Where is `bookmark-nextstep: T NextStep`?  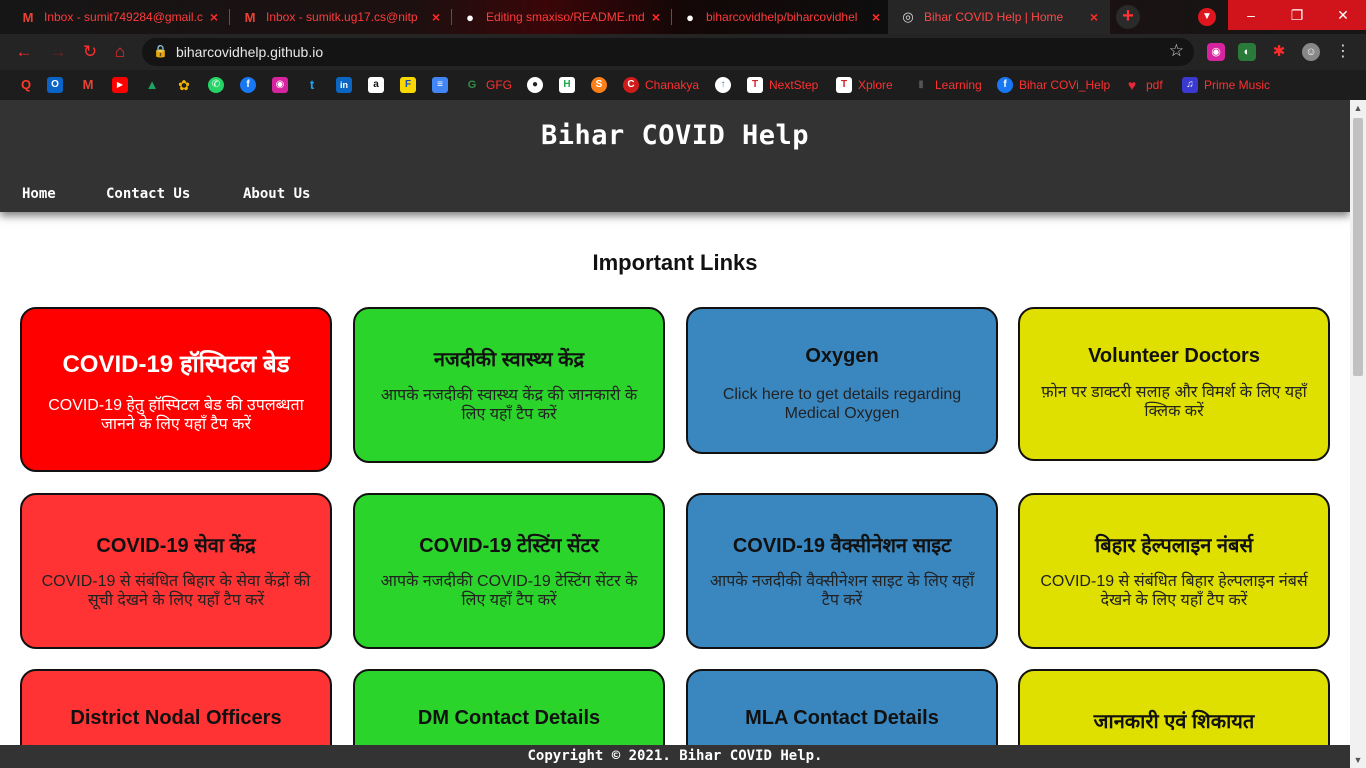 bookmark-nextstep: T NextStep is located at coordinates (782, 85).